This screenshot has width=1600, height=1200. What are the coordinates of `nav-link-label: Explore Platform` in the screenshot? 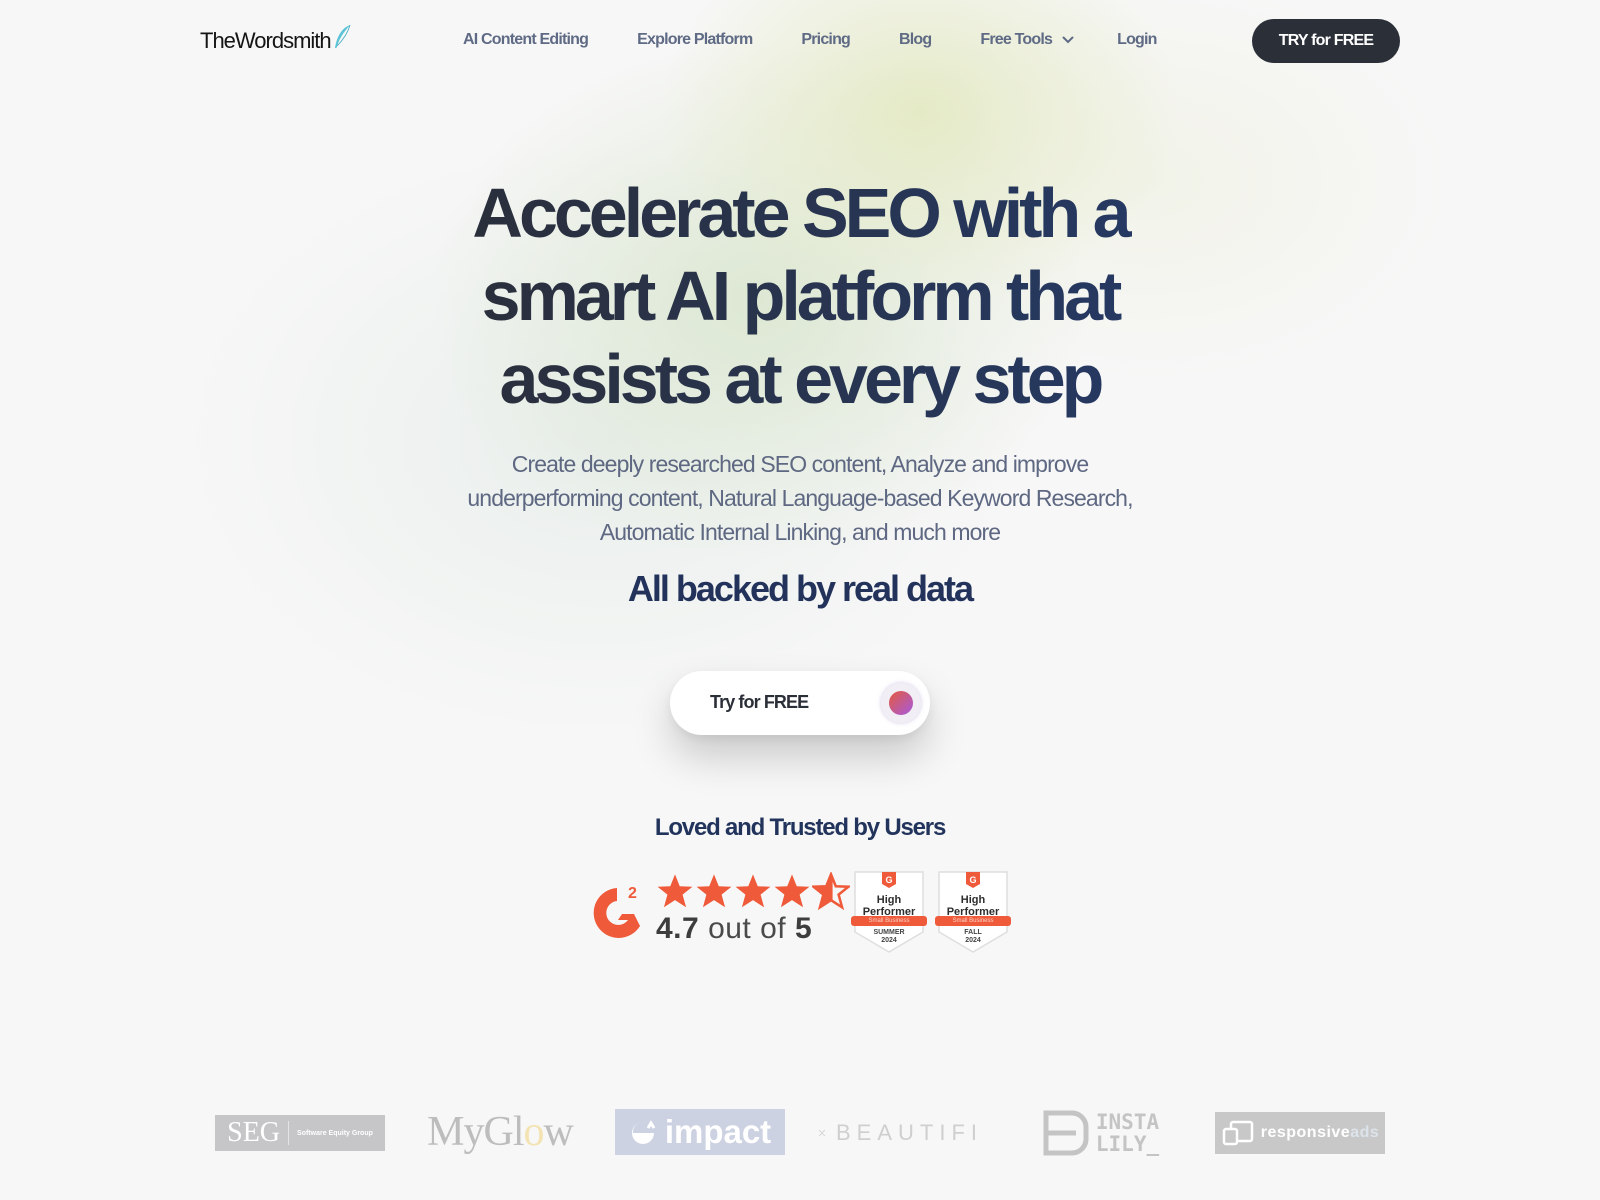 It's located at (695, 39).